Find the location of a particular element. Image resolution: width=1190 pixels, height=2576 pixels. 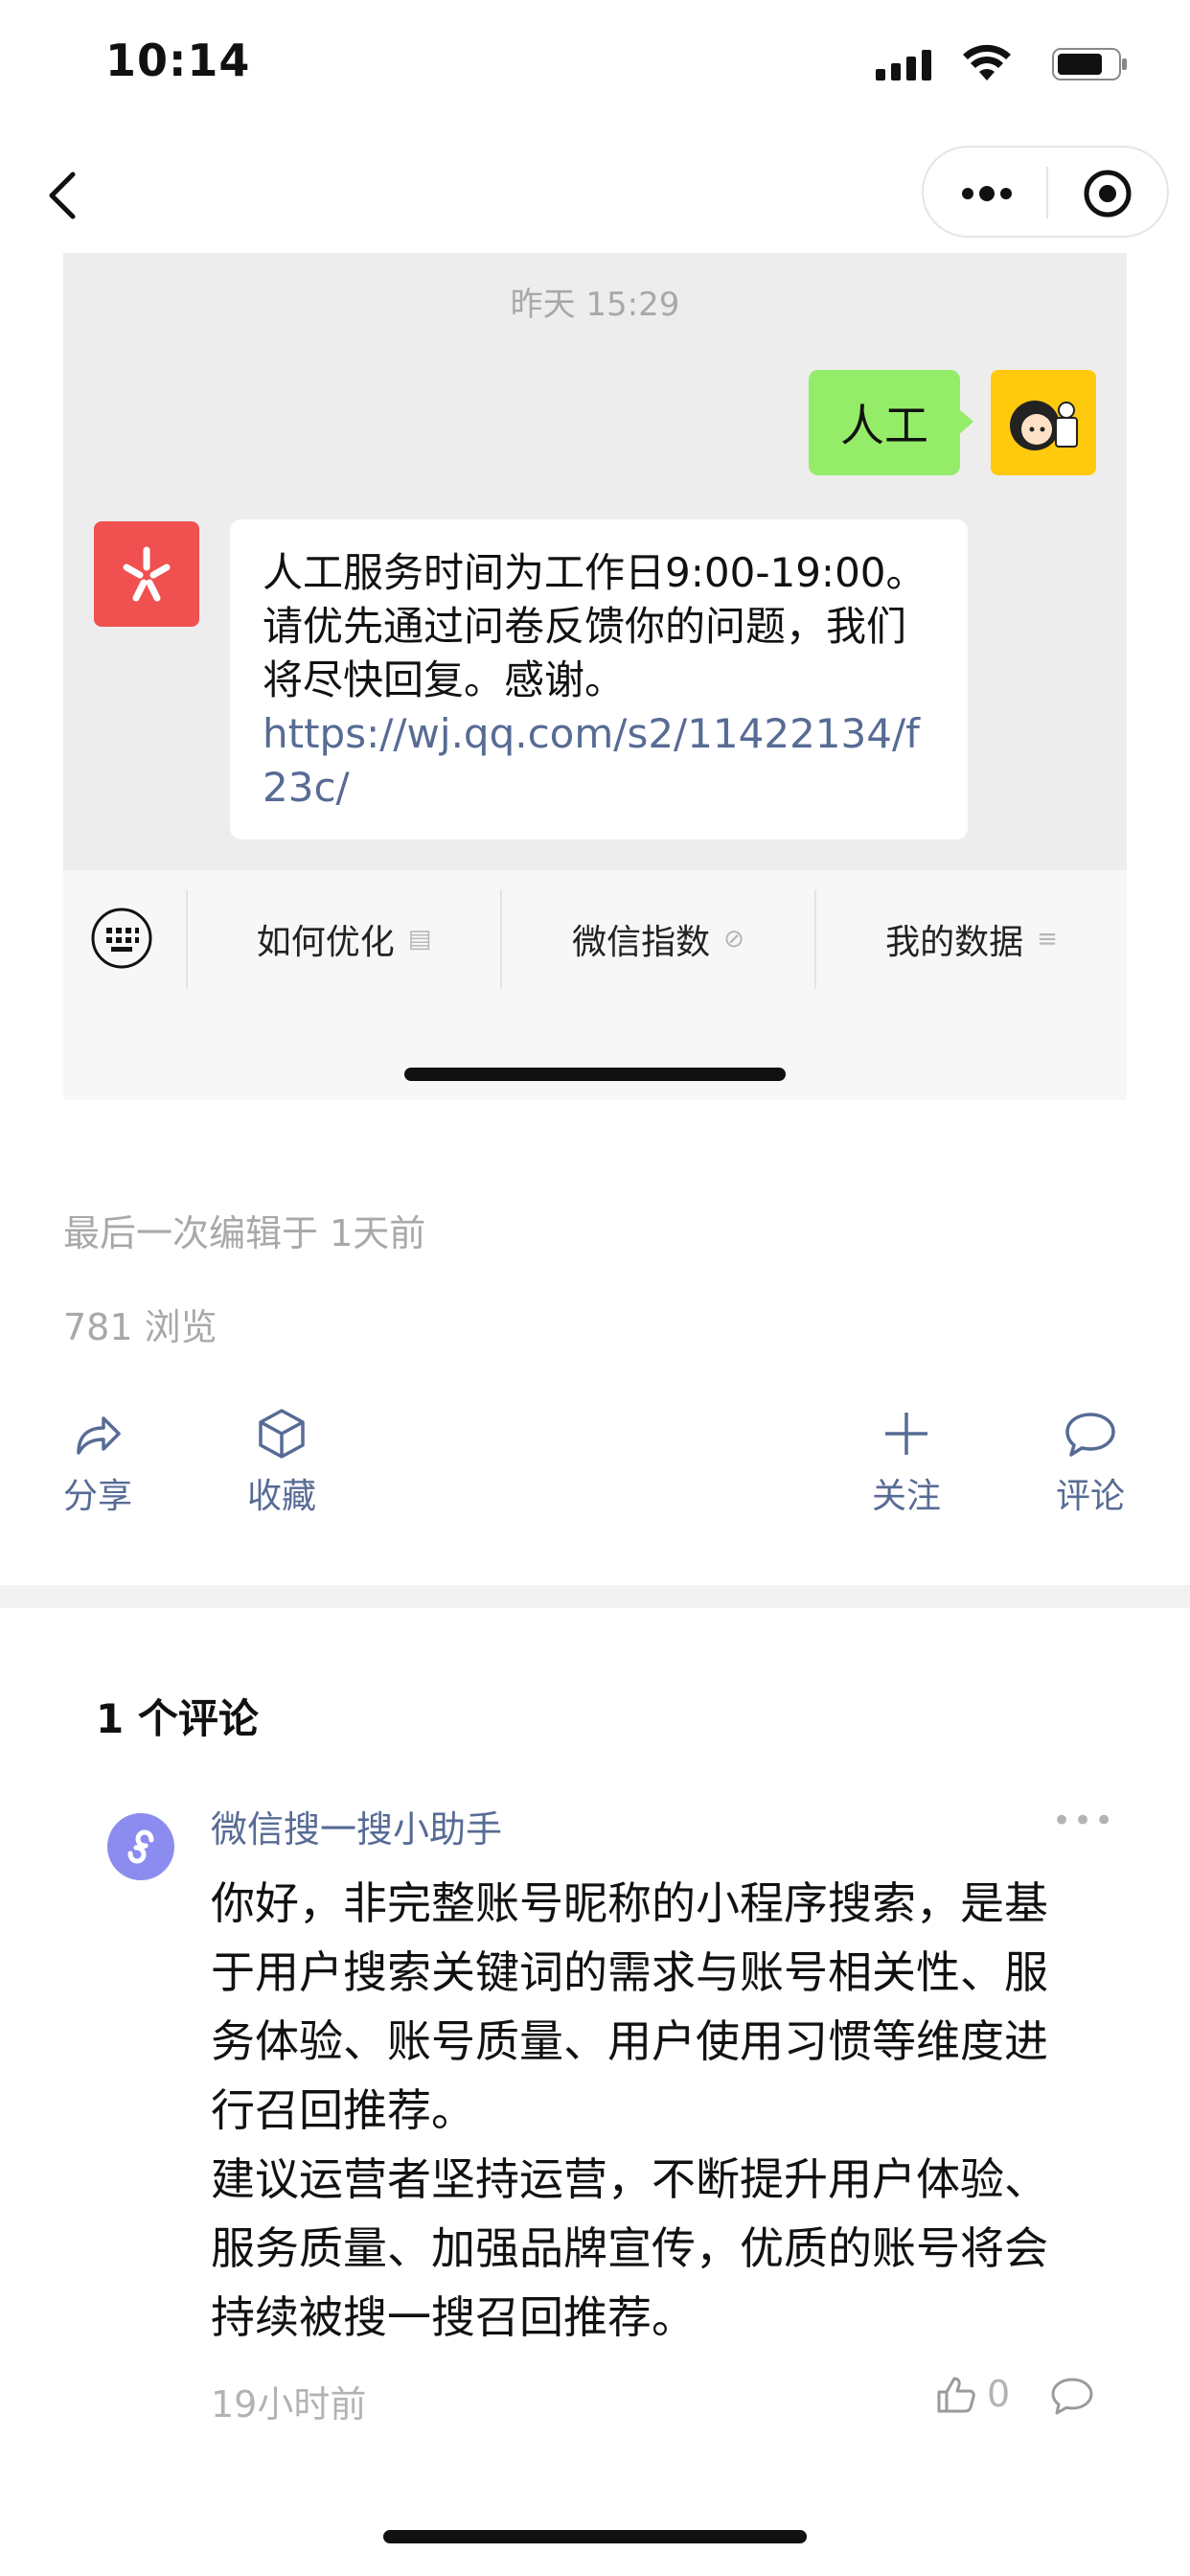

plus-icon is located at coordinates (906, 1434).